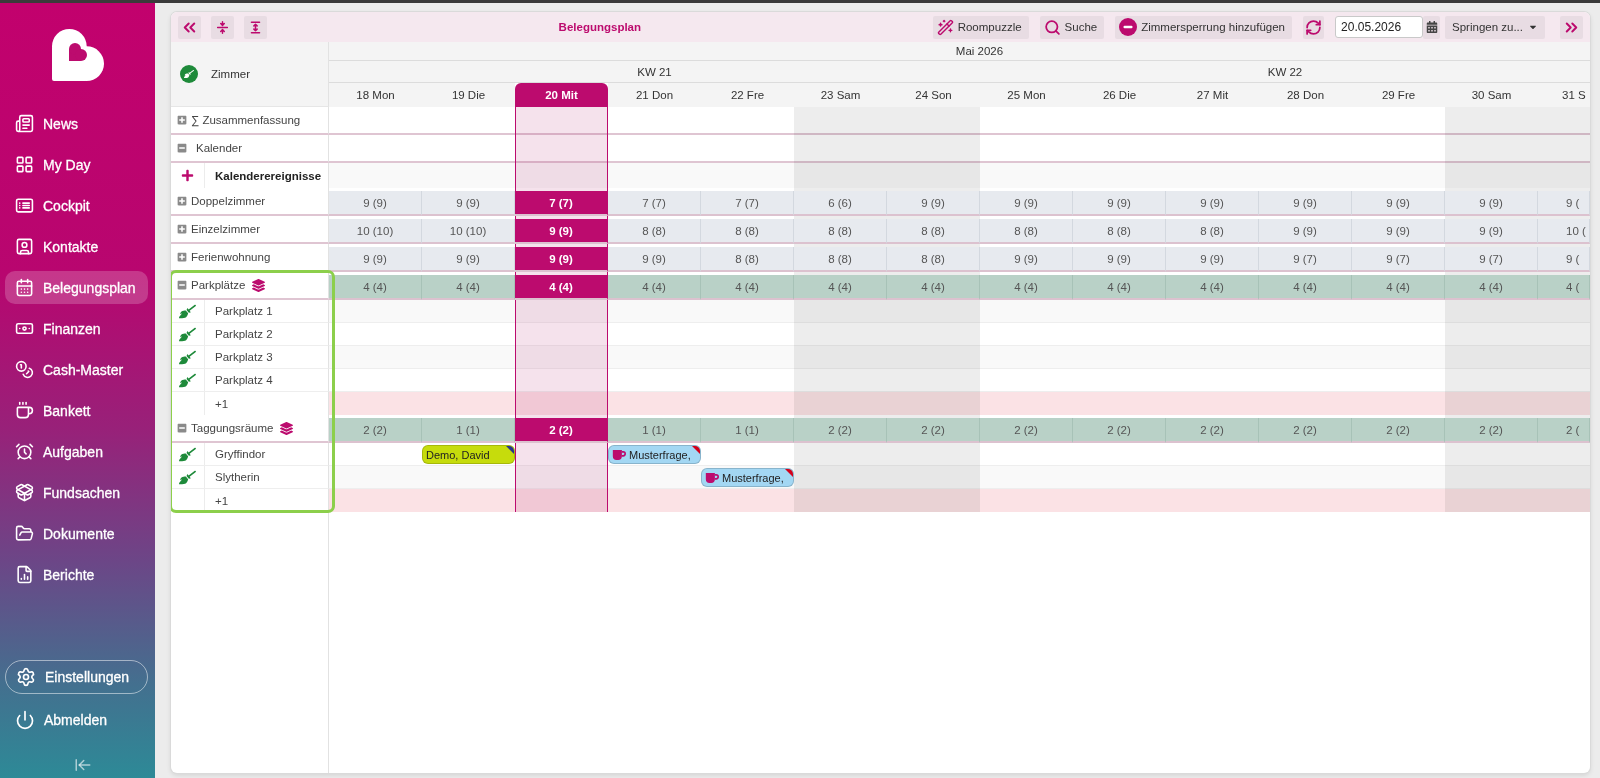 The image size is (1600, 778). I want to click on booking-label: Demo, David, so click(458, 454).